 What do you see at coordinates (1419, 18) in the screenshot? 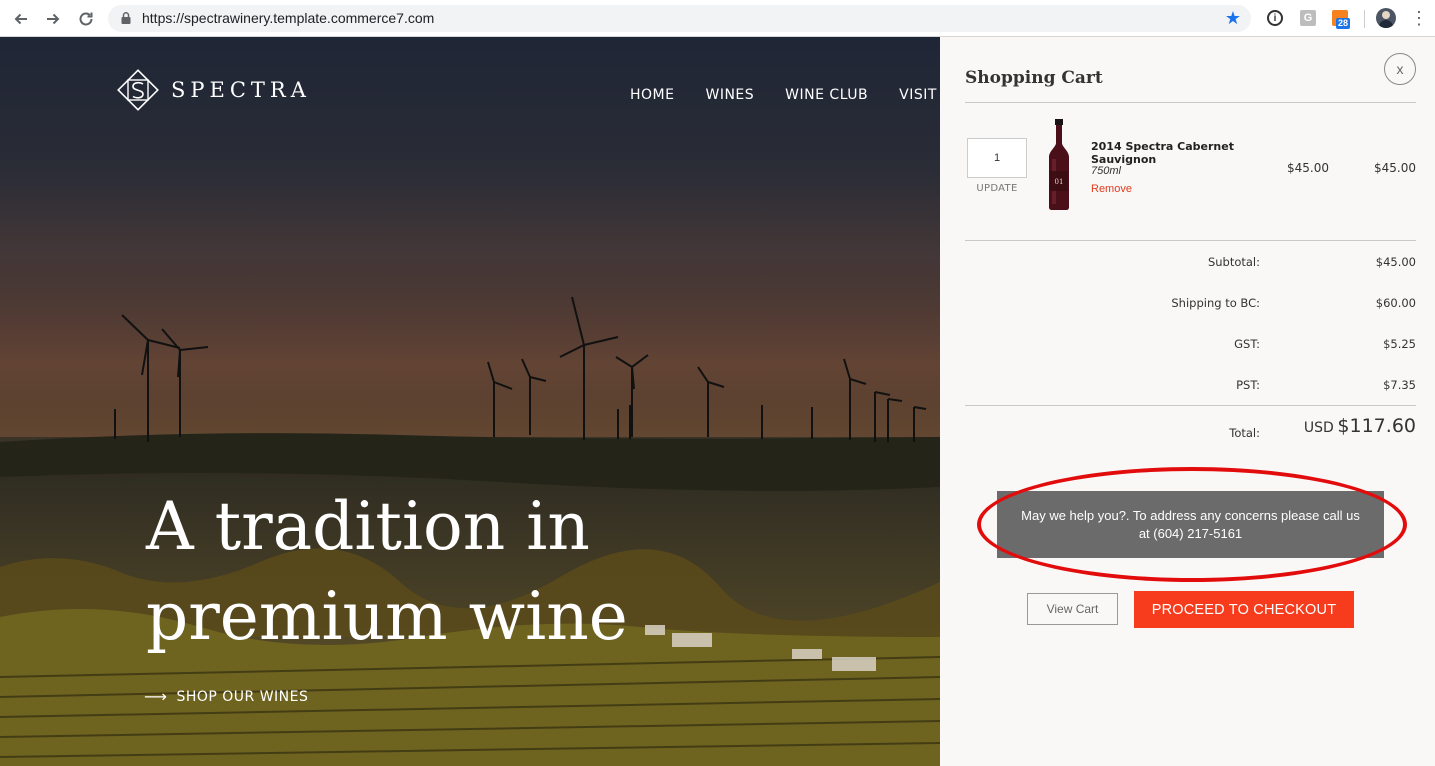
I see `more-menu-icon: ⋮` at bounding box center [1419, 18].